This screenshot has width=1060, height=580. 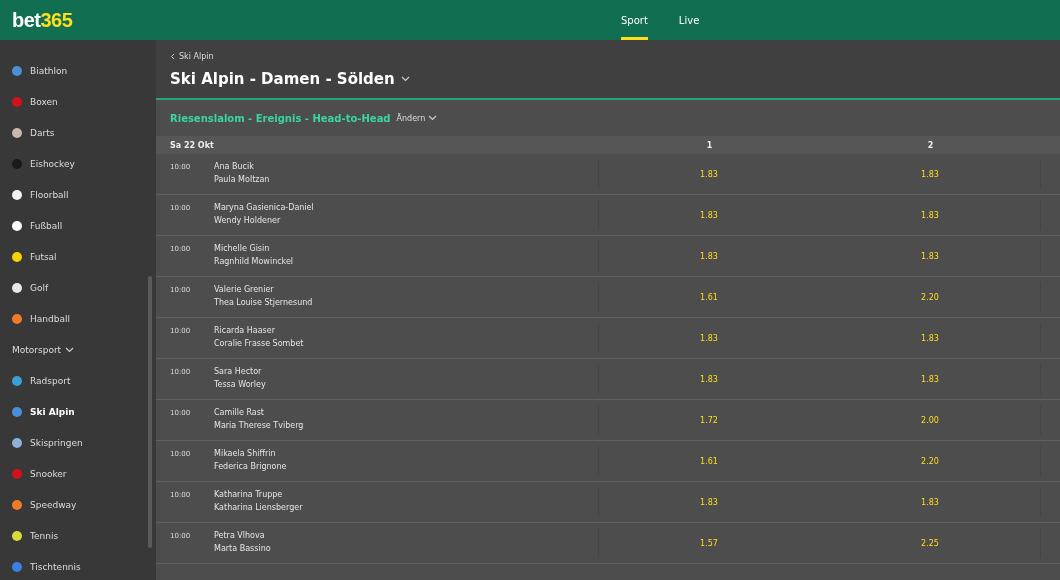 What do you see at coordinates (172, 56) in the screenshot?
I see `back-icon` at bounding box center [172, 56].